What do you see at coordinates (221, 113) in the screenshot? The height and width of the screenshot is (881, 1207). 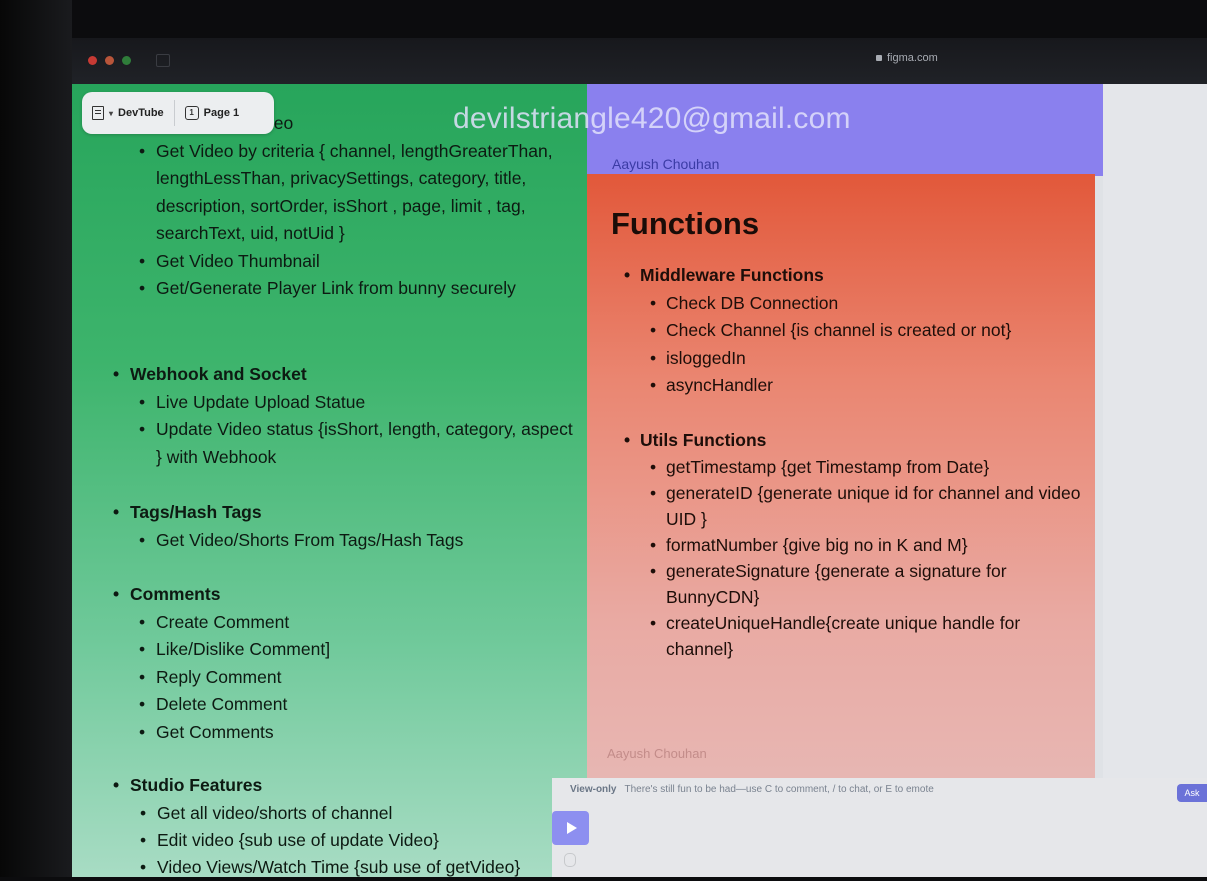 I see `page-label: Page 1` at bounding box center [221, 113].